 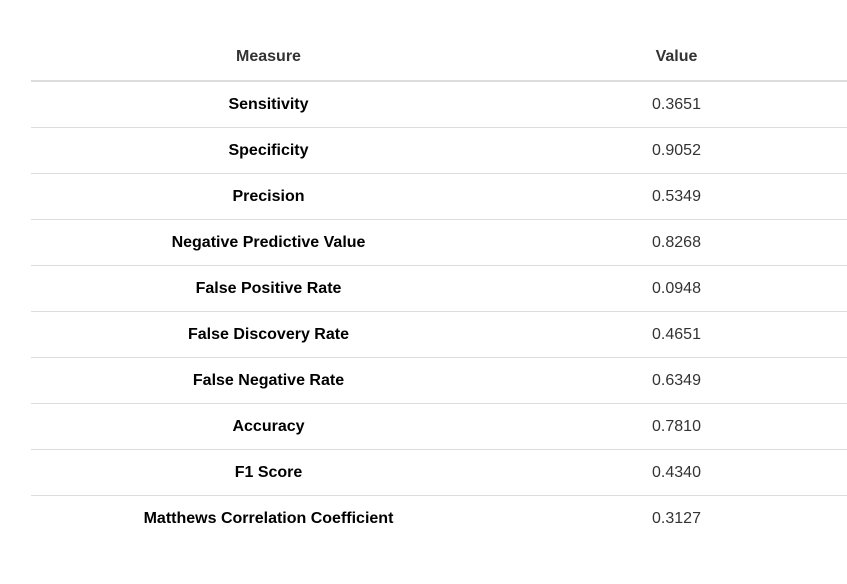 What do you see at coordinates (676, 288) in the screenshot?
I see `value-cell: 0.0948` at bounding box center [676, 288].